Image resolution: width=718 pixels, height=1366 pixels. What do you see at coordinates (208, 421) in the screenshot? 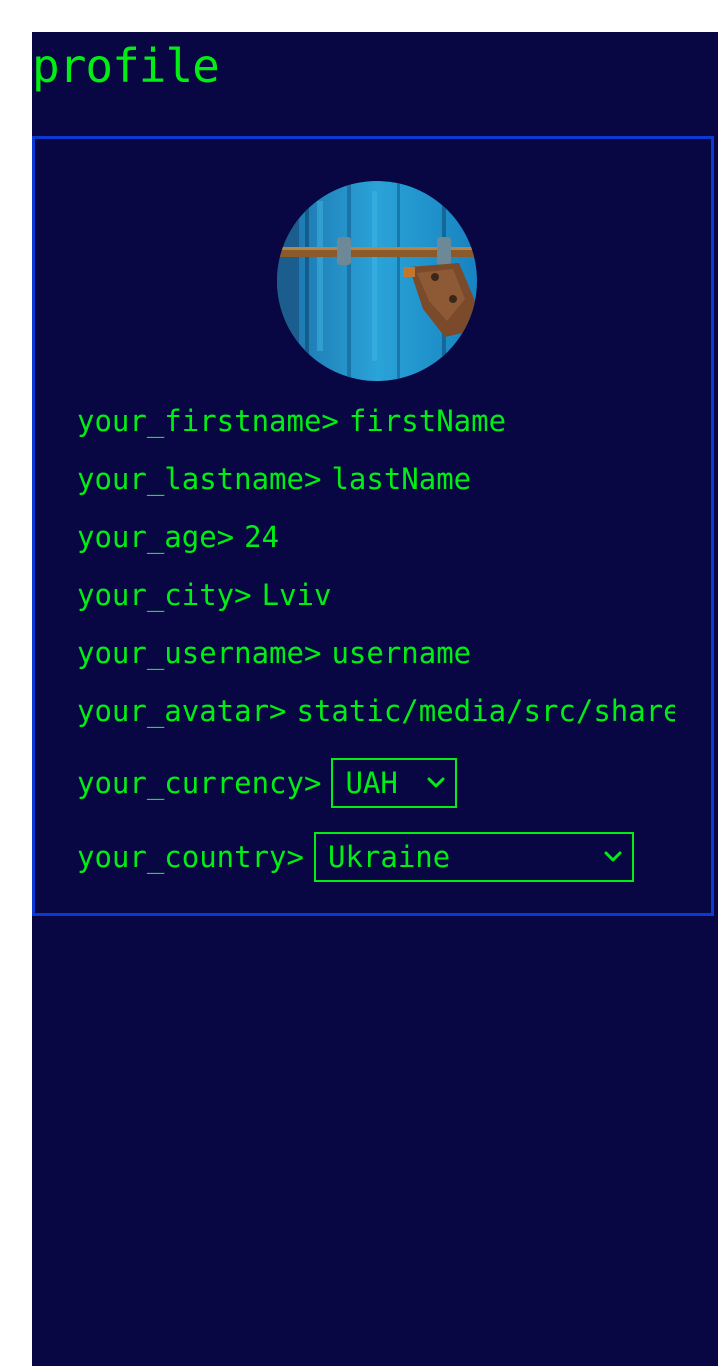
I see `firstname-label: your_firstname>` at bounding box center [208, 421].